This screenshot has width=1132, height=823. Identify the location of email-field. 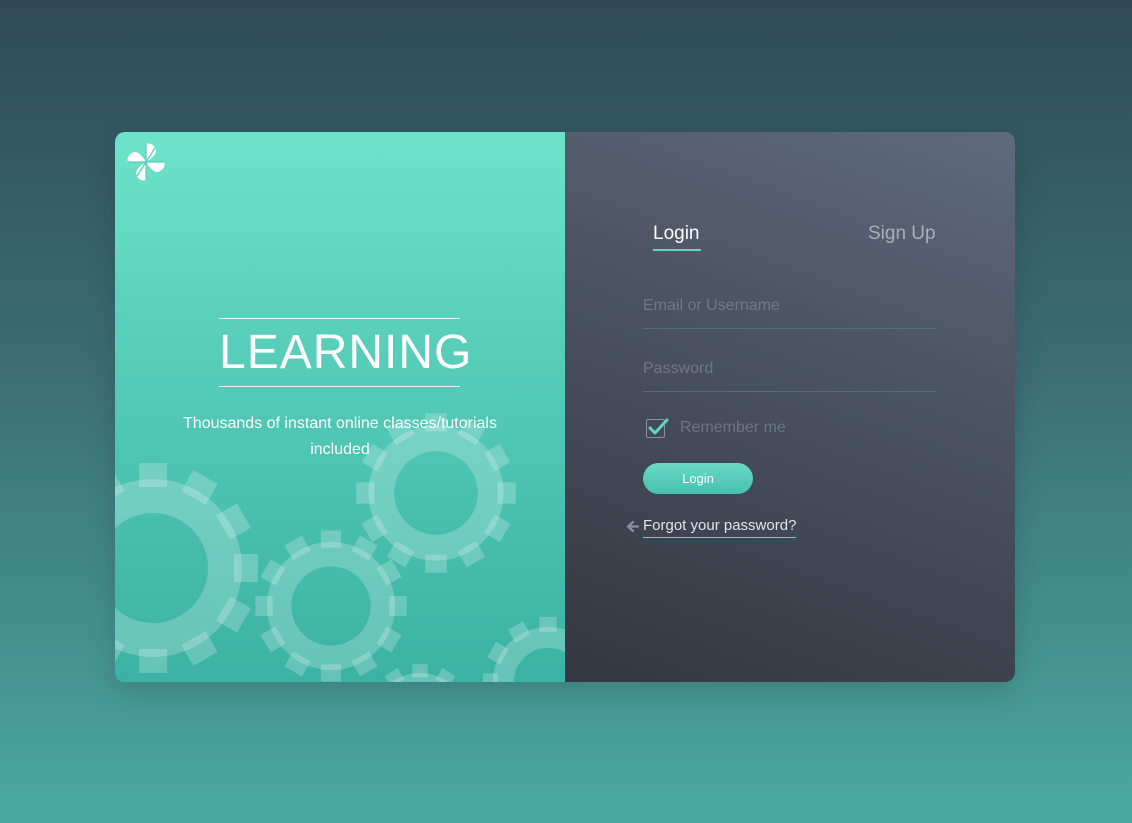
(789, 306).